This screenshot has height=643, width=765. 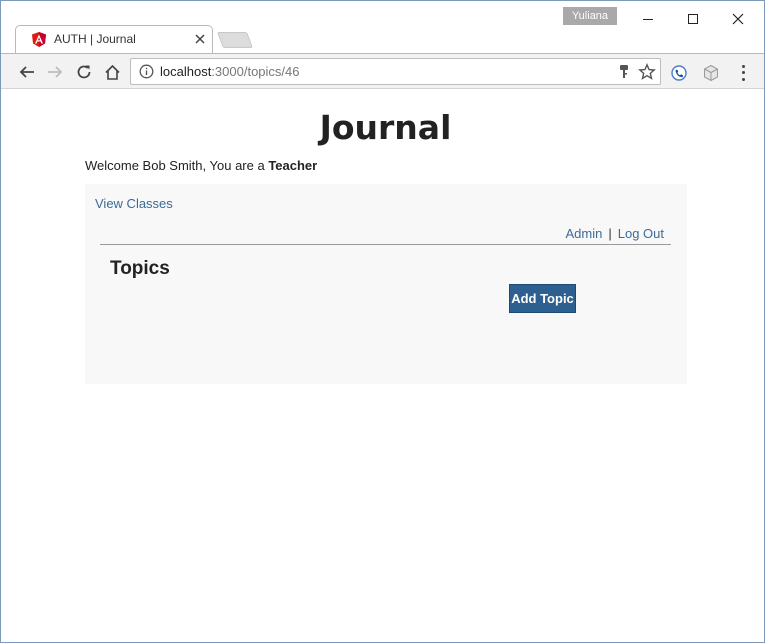 What do you see at coordinates (395, 71) in the screenshot?
I see `address-bar: localhost:3000/topics/46` at bounding box center [395, 71].